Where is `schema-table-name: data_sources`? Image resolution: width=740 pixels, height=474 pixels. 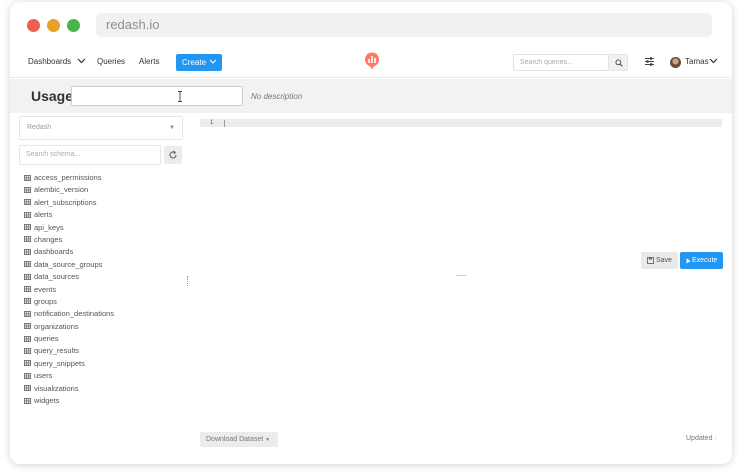 schema-table-name: data_sources is located at coordinates (57, 277).